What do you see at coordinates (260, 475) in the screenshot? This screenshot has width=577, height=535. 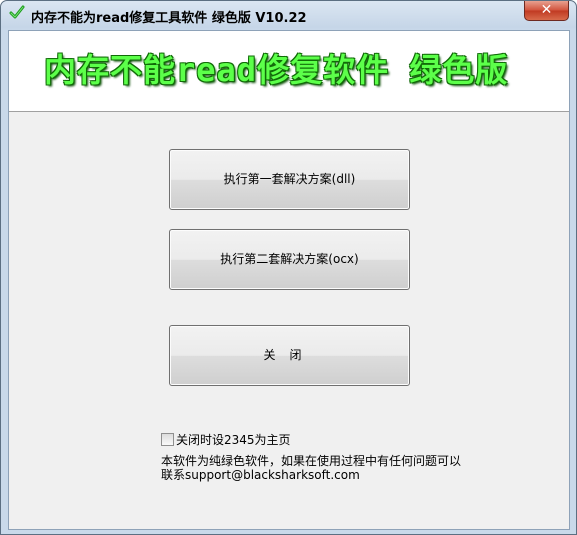 I see `info-line-2: 联系support@blacksharksoft.com` at bounding box center [260, 475].